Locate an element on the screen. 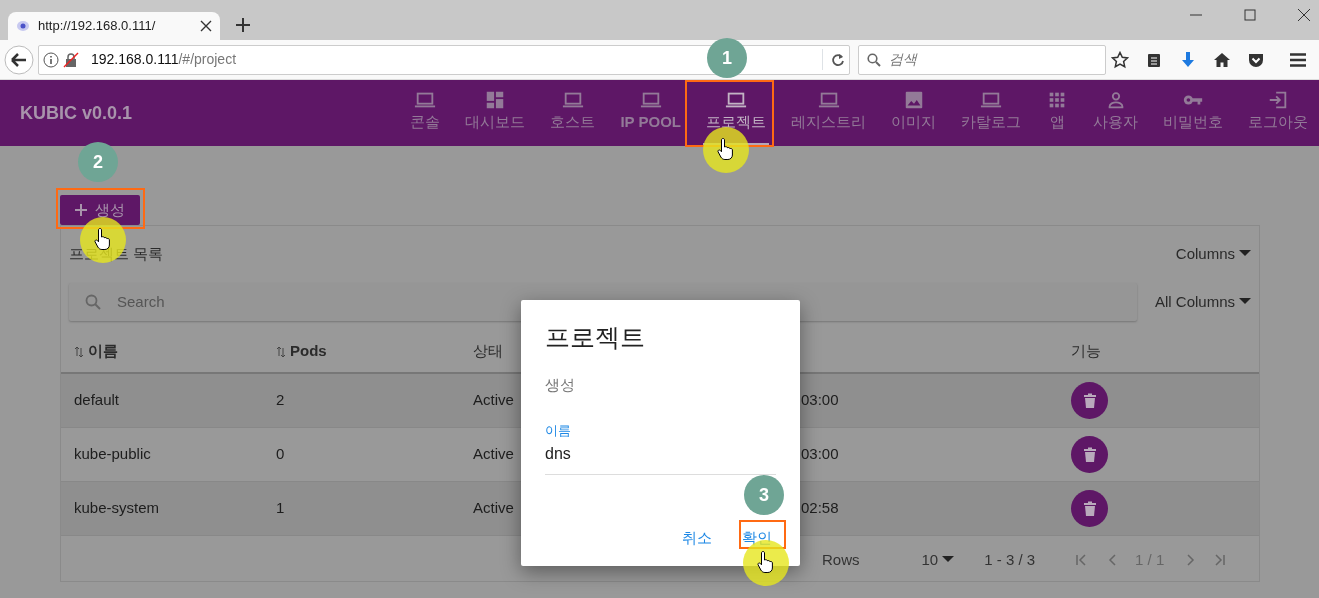 The width and height of the screenshot is (1319, 598). nav-tab: 호스트 is located at coordinates (573, 113).